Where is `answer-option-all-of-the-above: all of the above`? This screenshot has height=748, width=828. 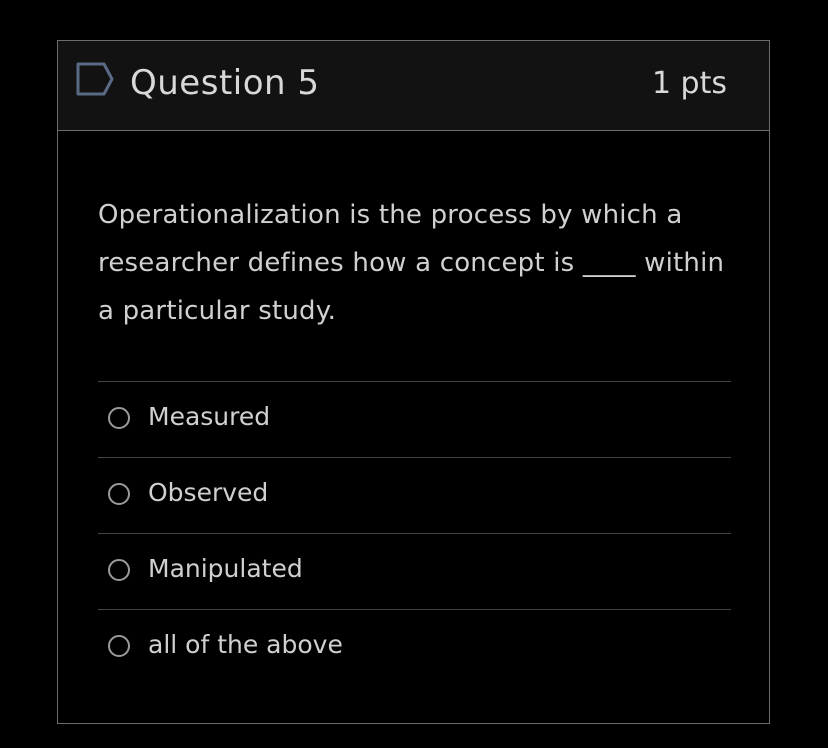 answer-option-all-of-the-above: all of the above is located at coordinates (414, 647).